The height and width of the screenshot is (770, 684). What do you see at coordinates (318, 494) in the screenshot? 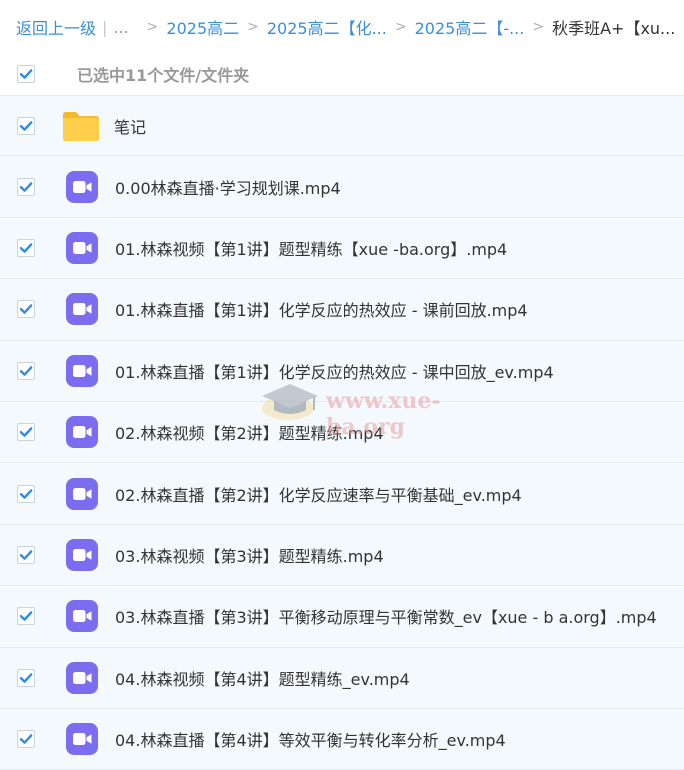
I see `file-name: 02.林森直播【第2讲】化学反应速率与平衡基础_ev.mp4` at bounding box center [318, 494].